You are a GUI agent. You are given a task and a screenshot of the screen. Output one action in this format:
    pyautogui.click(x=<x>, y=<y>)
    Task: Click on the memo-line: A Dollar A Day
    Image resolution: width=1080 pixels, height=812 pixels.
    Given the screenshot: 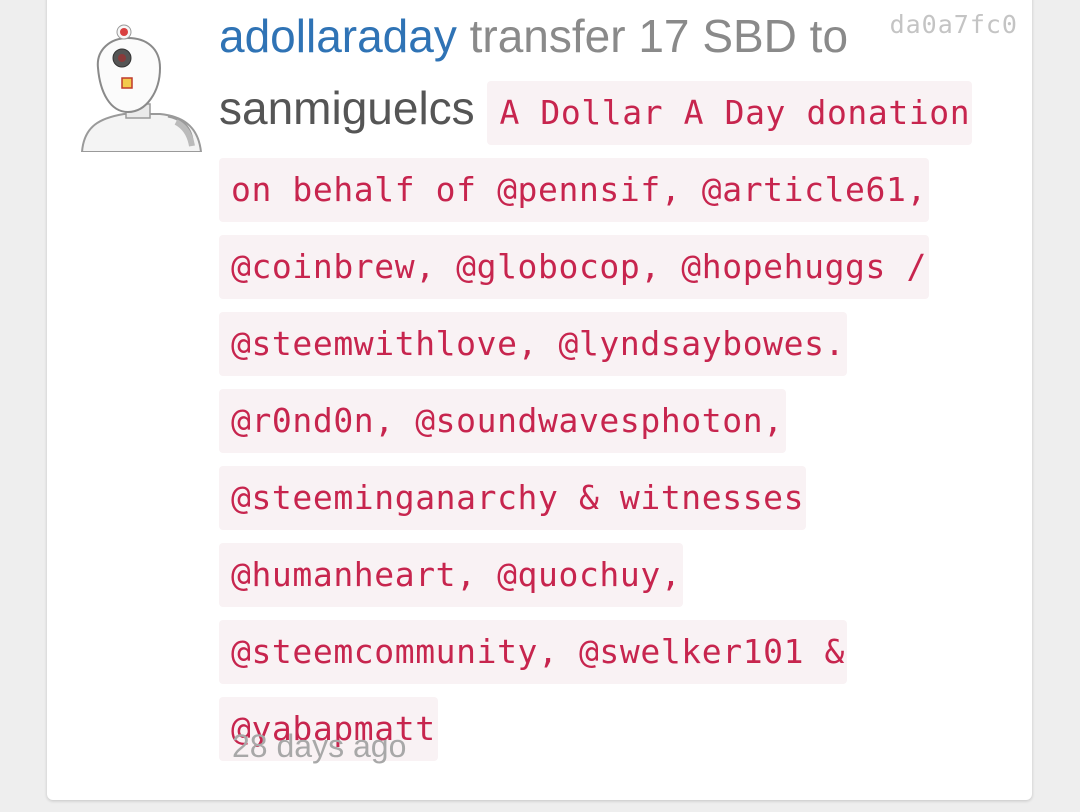 What is the action you would take?
    pyautogui.click(x=643, y=112)
    